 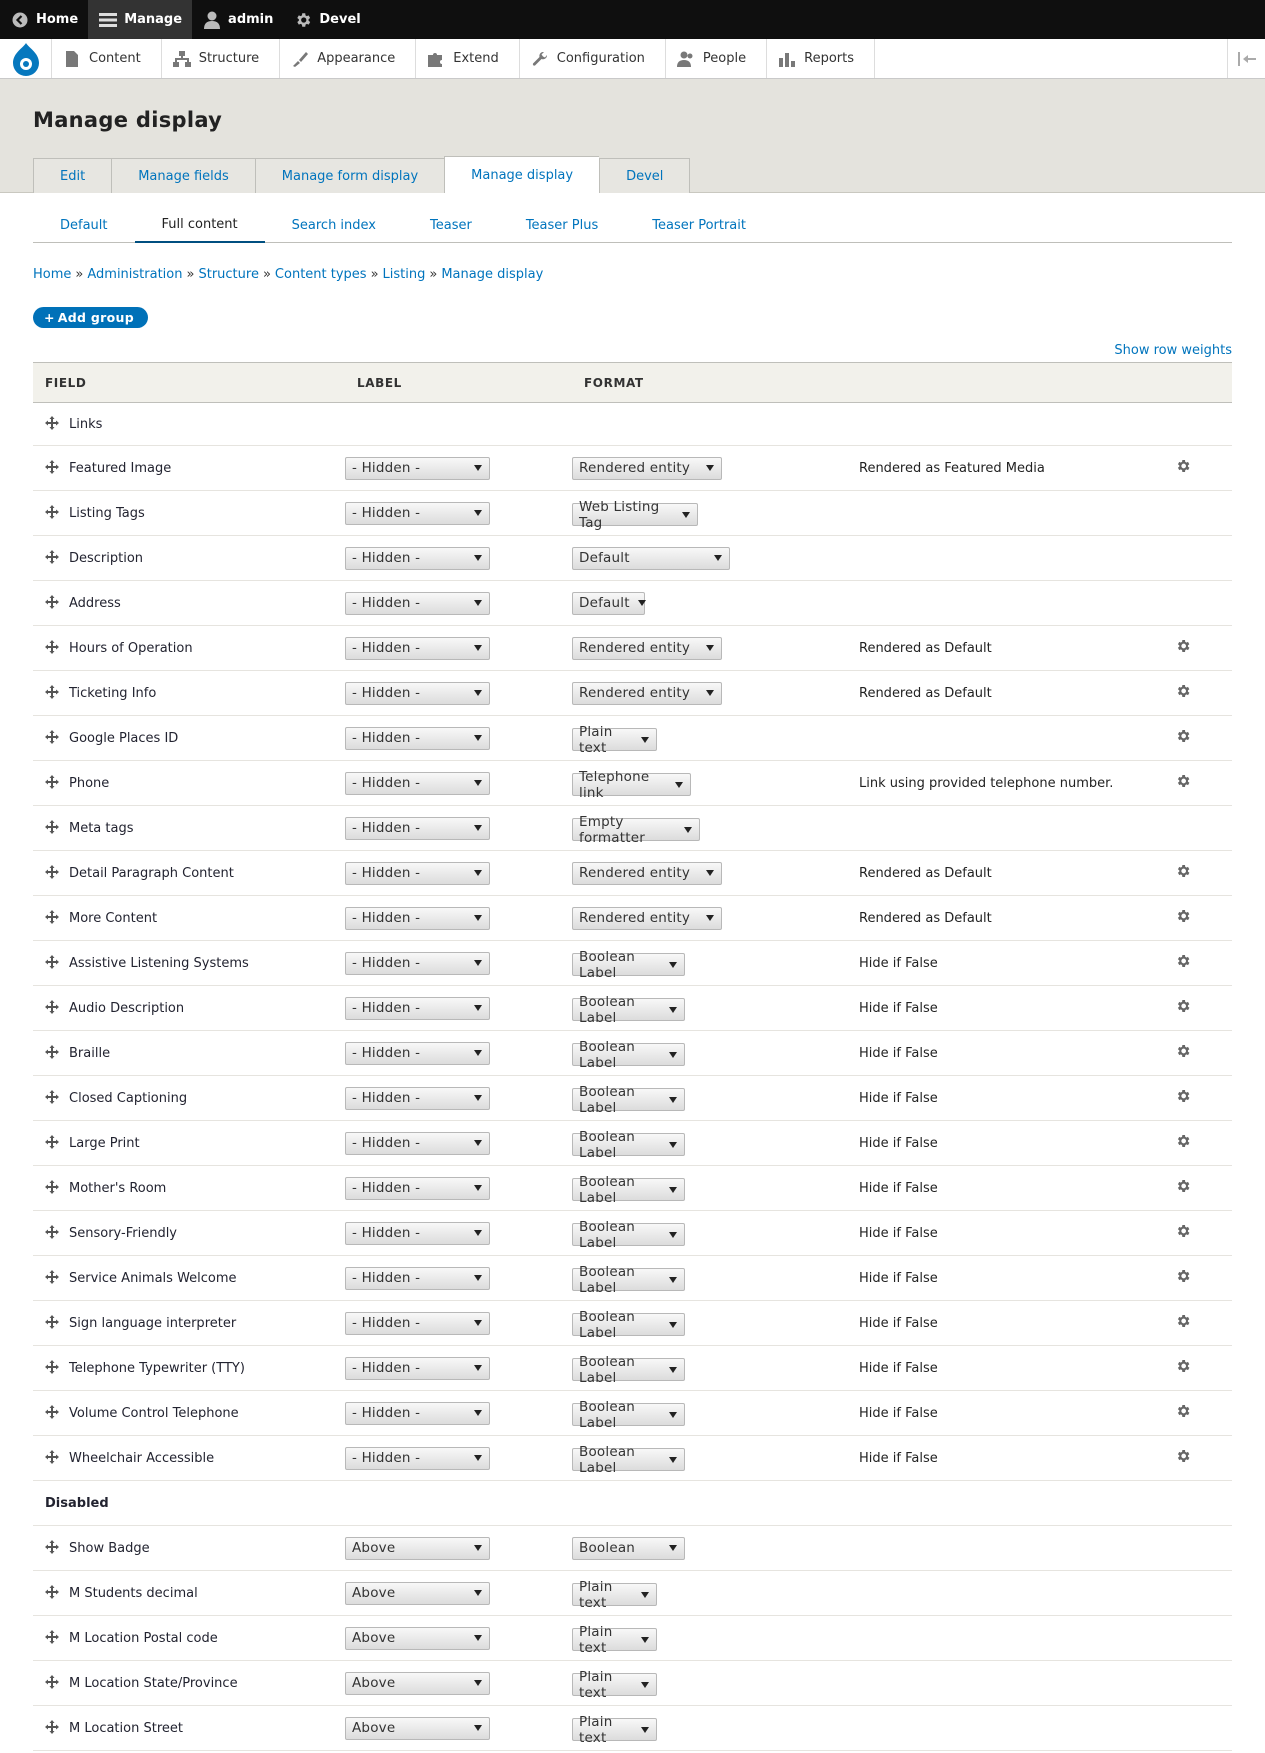 What do you see at coordinates (717, 58) in the screenshot?
I see `menu-item-people: People` at bounding box center [717, 58].